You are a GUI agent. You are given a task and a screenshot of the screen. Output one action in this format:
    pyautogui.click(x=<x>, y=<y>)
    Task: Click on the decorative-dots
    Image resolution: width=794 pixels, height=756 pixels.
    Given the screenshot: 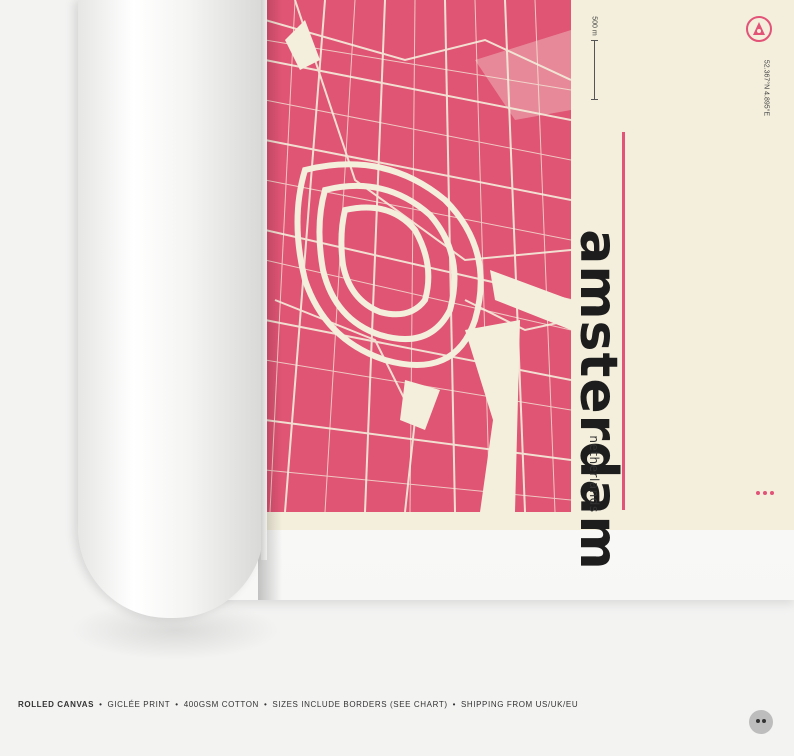 What is the action you would take?
    pyautogui.click(x=765, y=493)
    